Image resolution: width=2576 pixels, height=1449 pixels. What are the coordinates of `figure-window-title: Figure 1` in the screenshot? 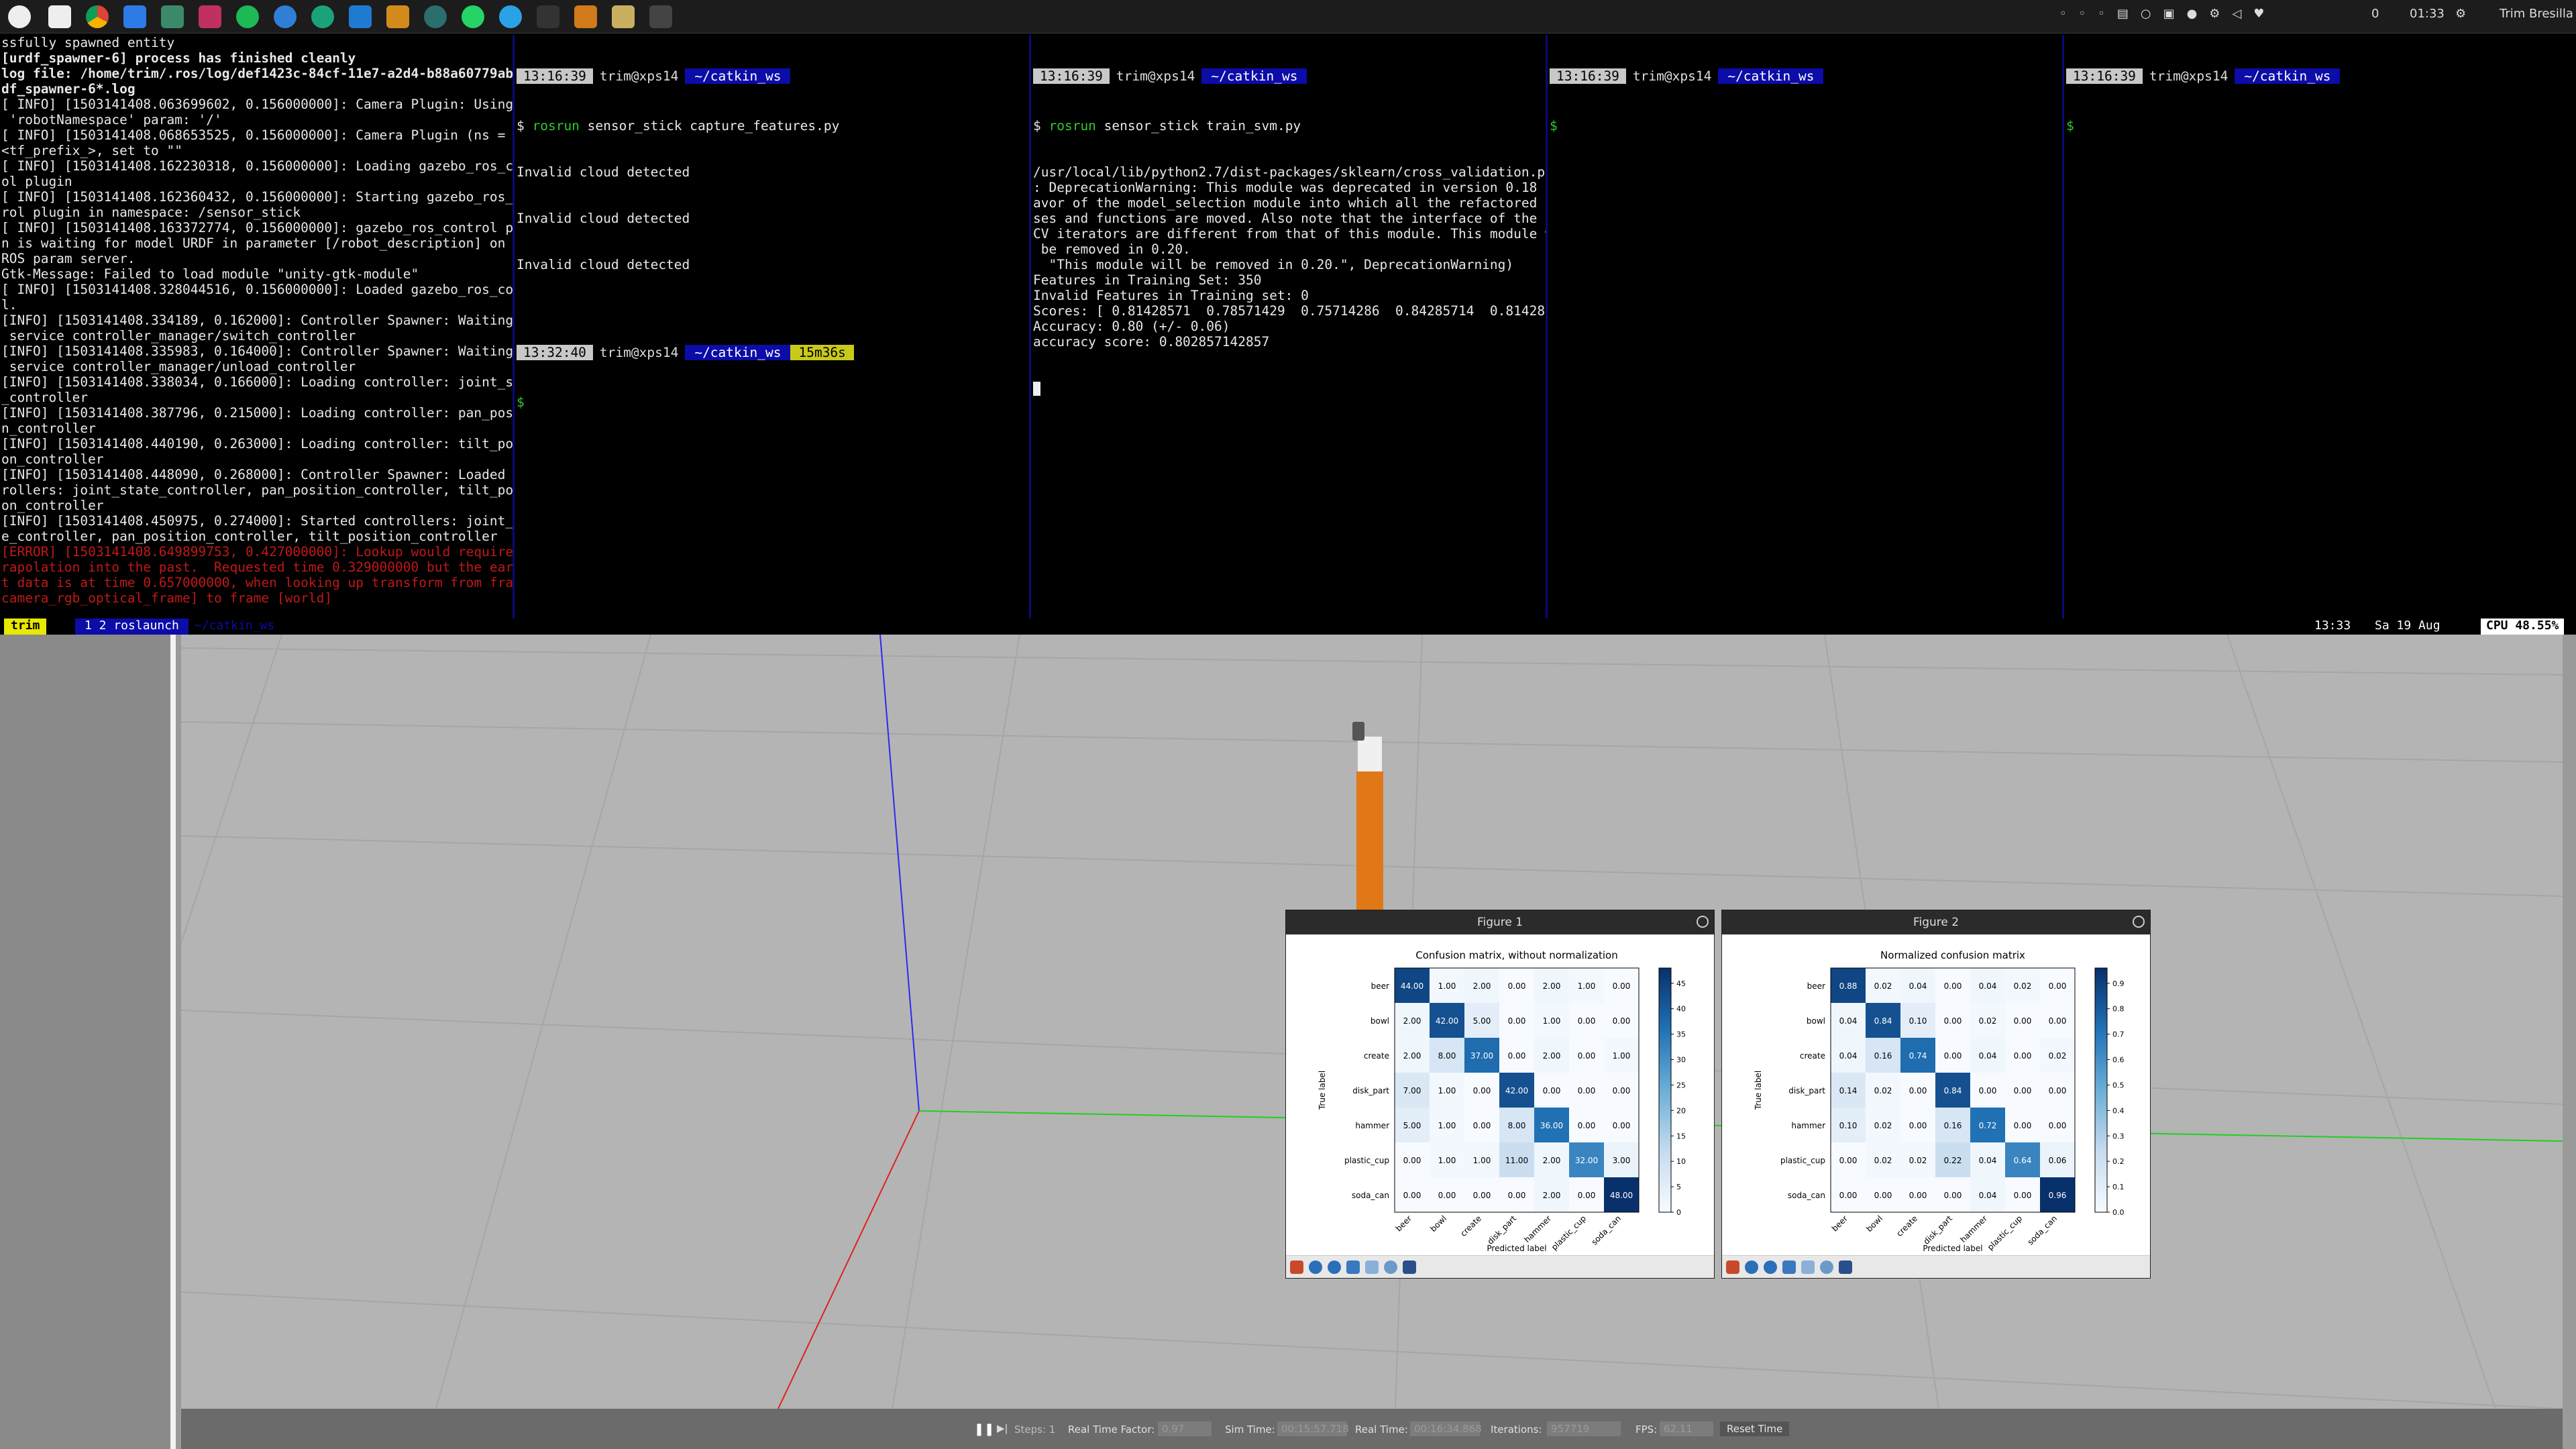 It's located at (1500, 922).